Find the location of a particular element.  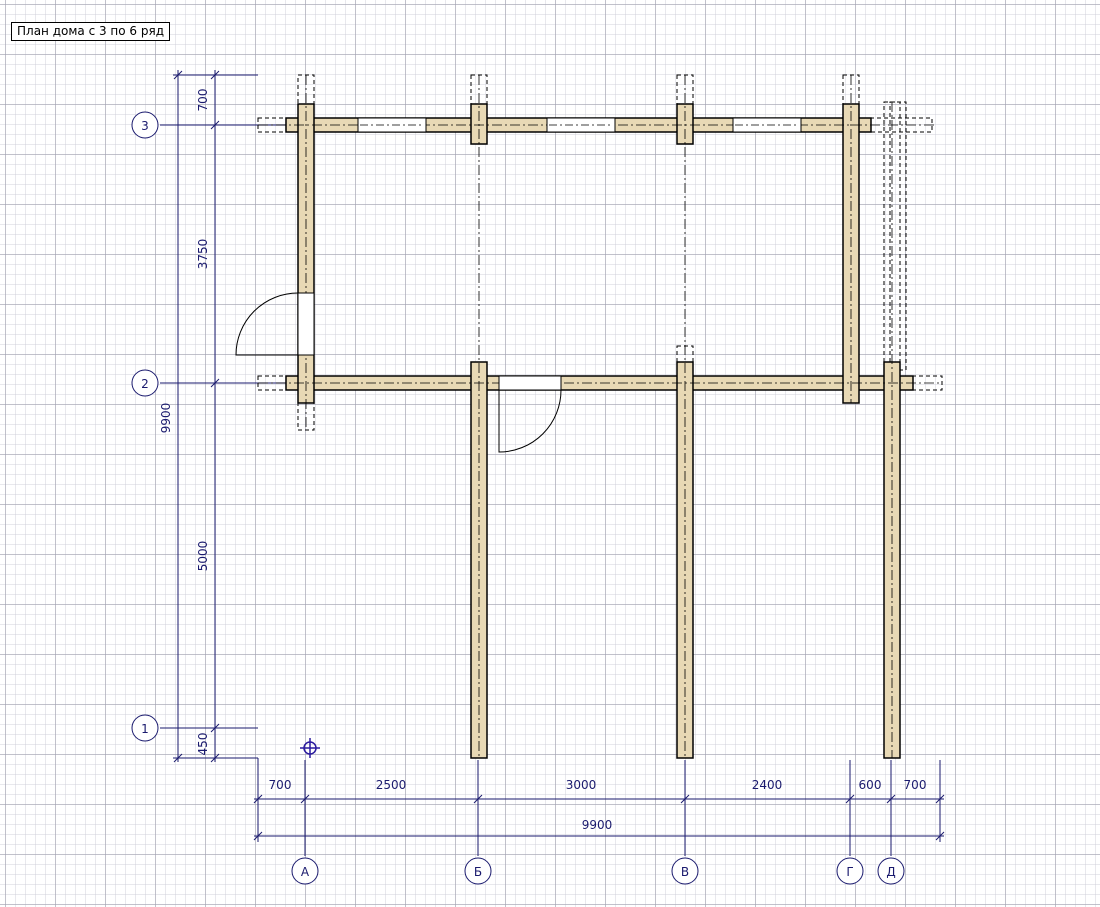

row-axis-3: 3 is located at coordinates (145, 125).